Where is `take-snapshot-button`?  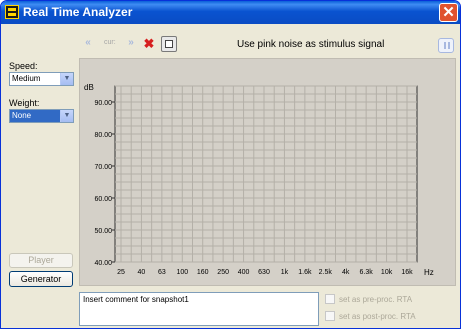
take-snapshot-button is located at coordinates (169, 44).